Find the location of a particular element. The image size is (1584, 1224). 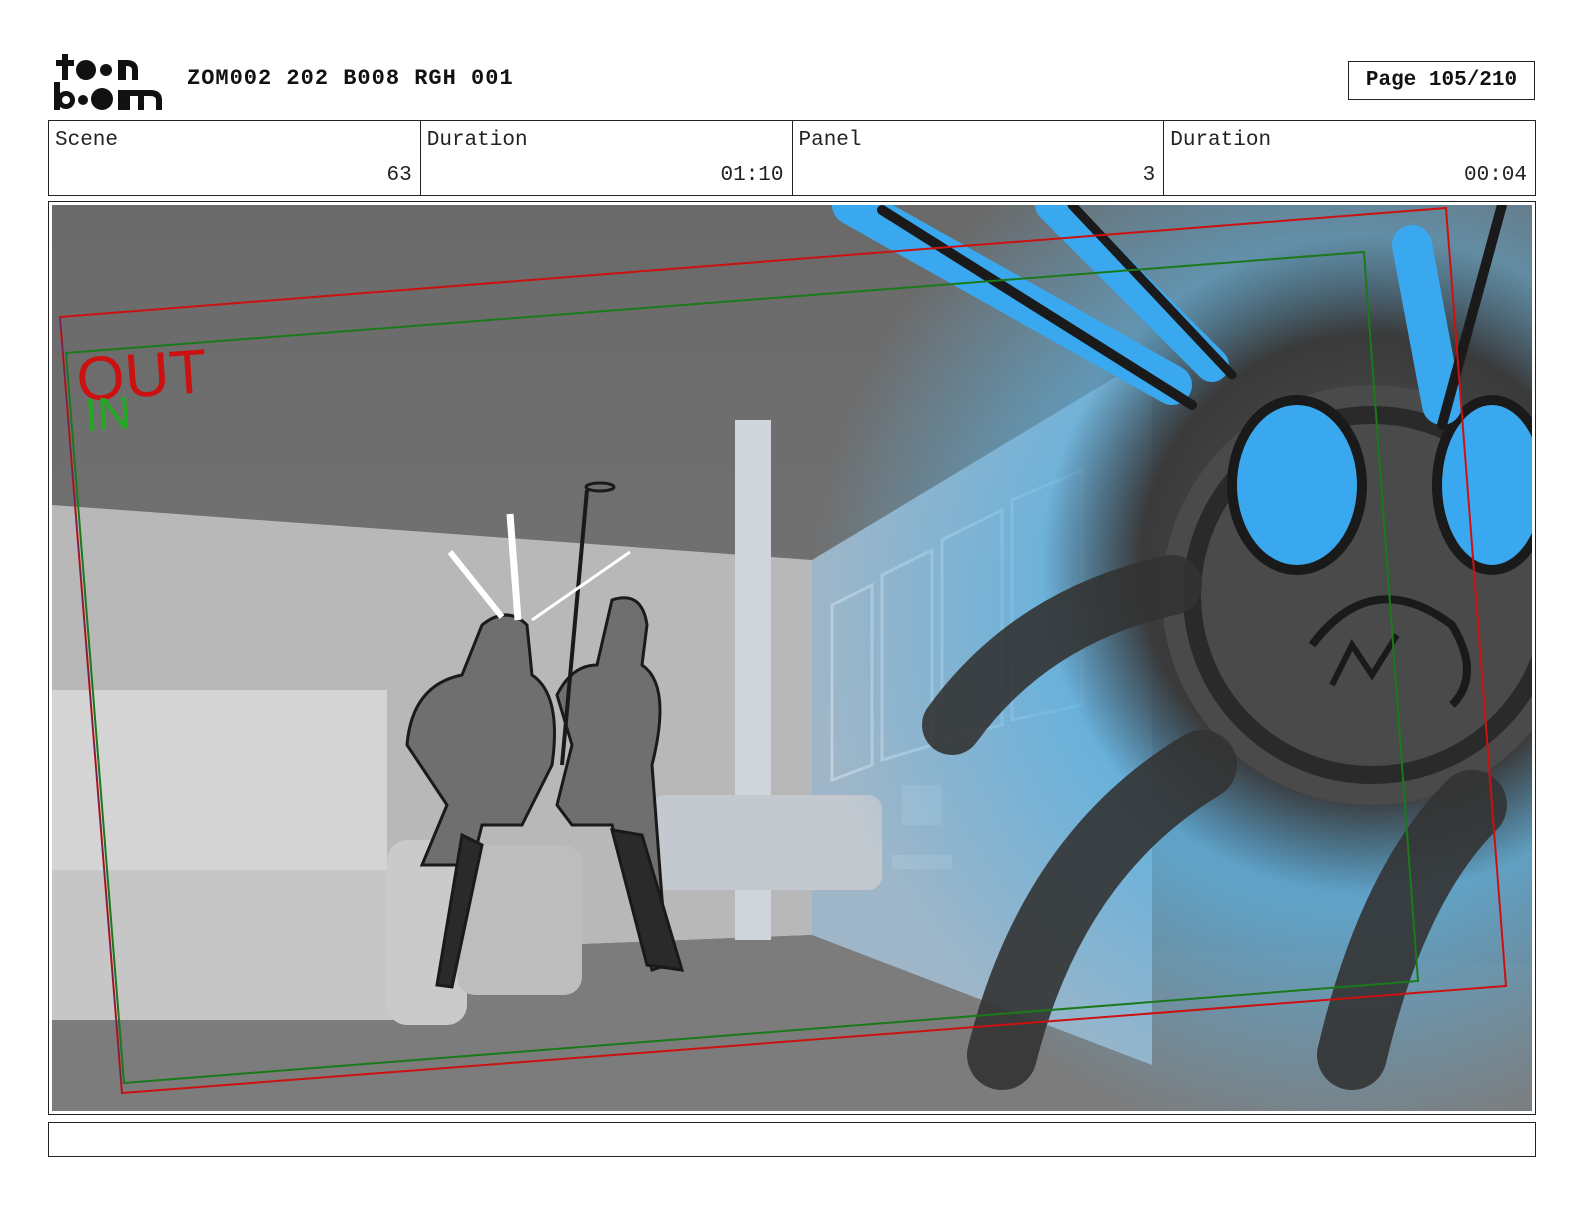

toonboom-logo is located at coordinates (108, 81).